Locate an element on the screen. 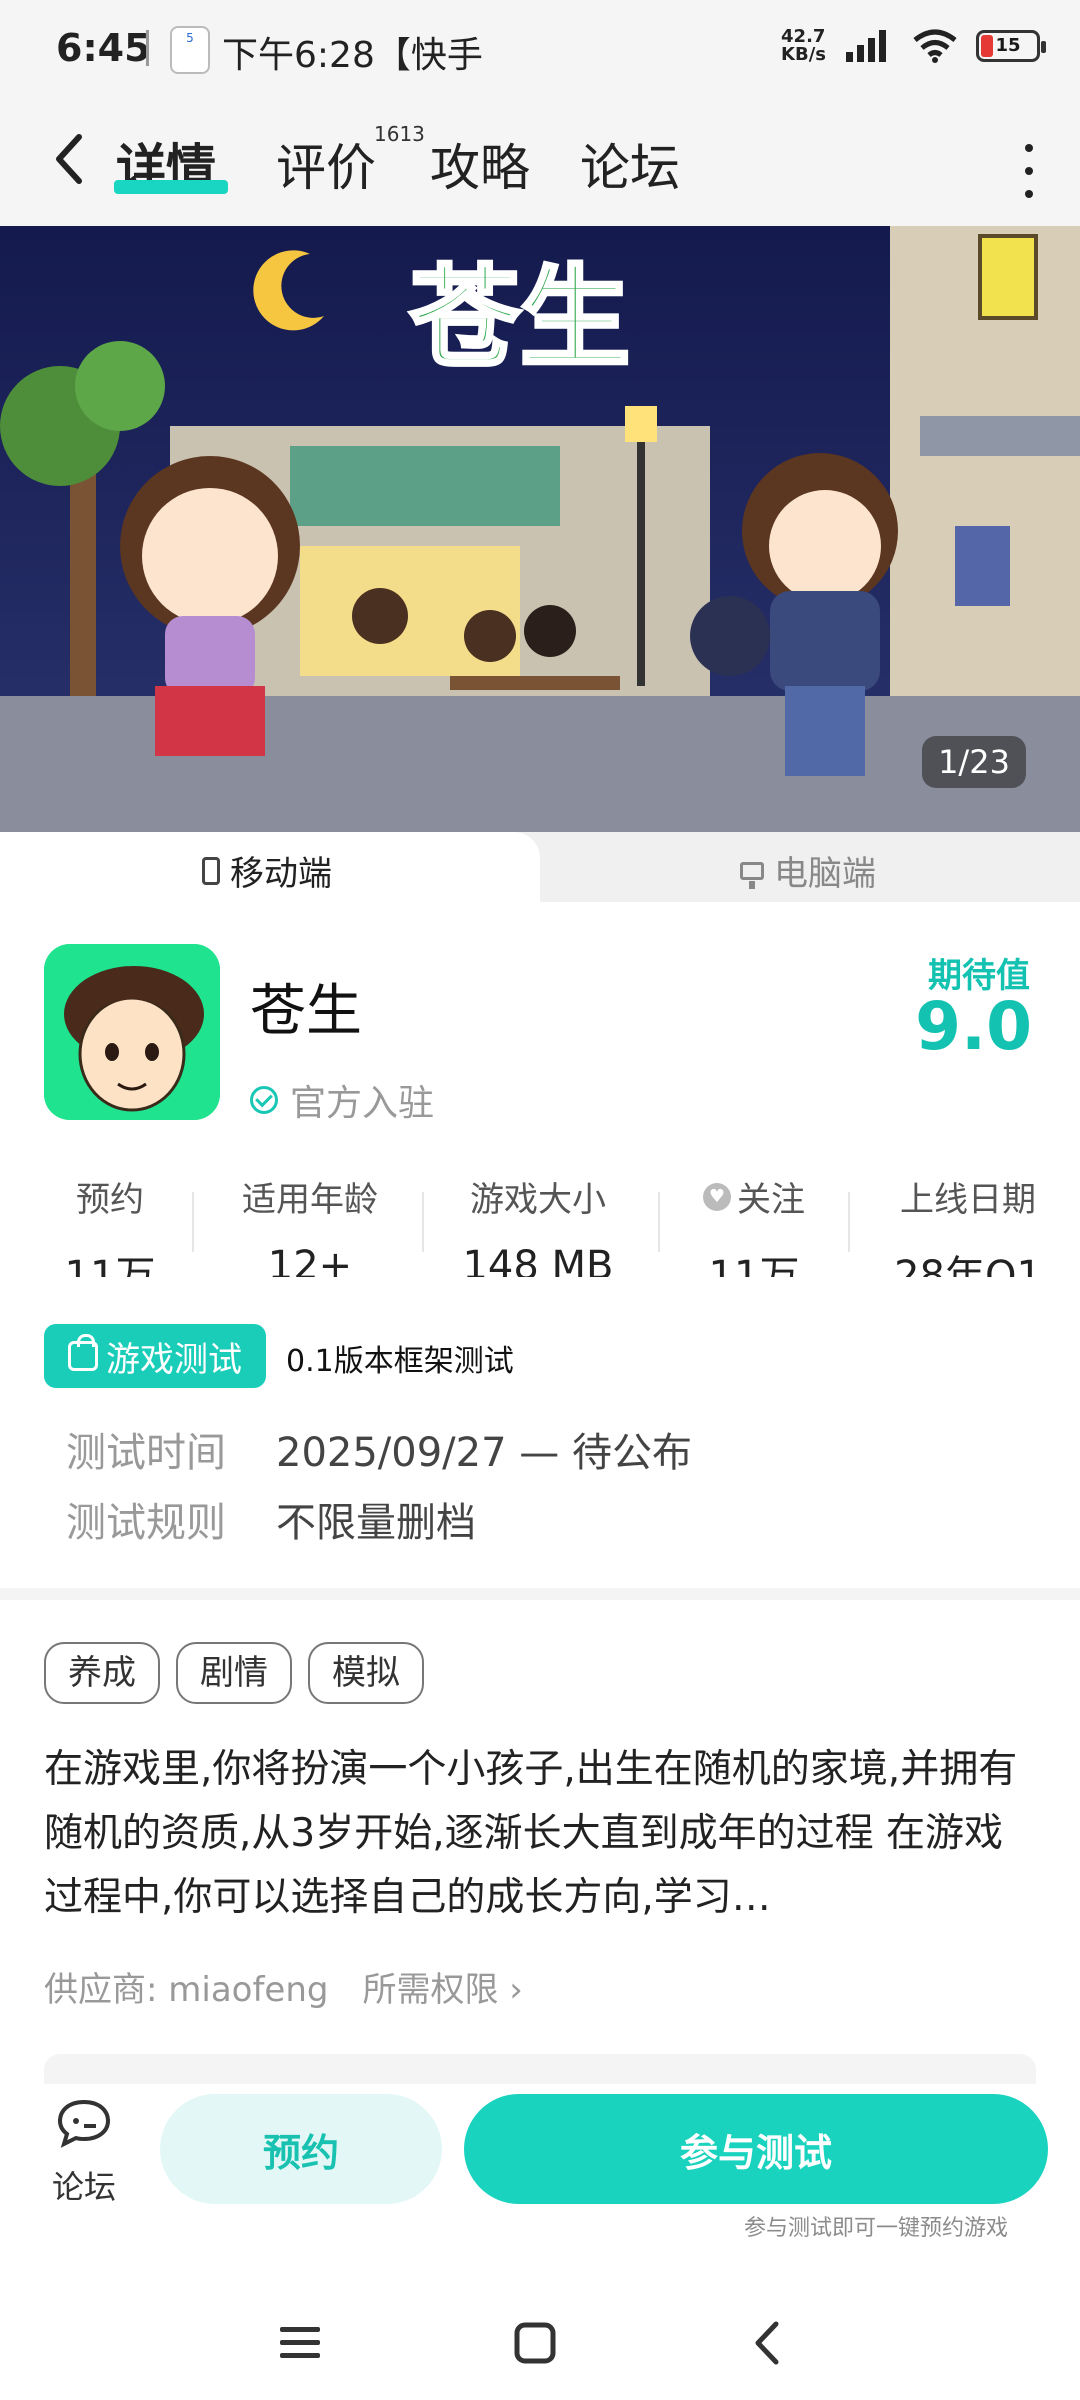  back-button is located at coordinates (68, 159).